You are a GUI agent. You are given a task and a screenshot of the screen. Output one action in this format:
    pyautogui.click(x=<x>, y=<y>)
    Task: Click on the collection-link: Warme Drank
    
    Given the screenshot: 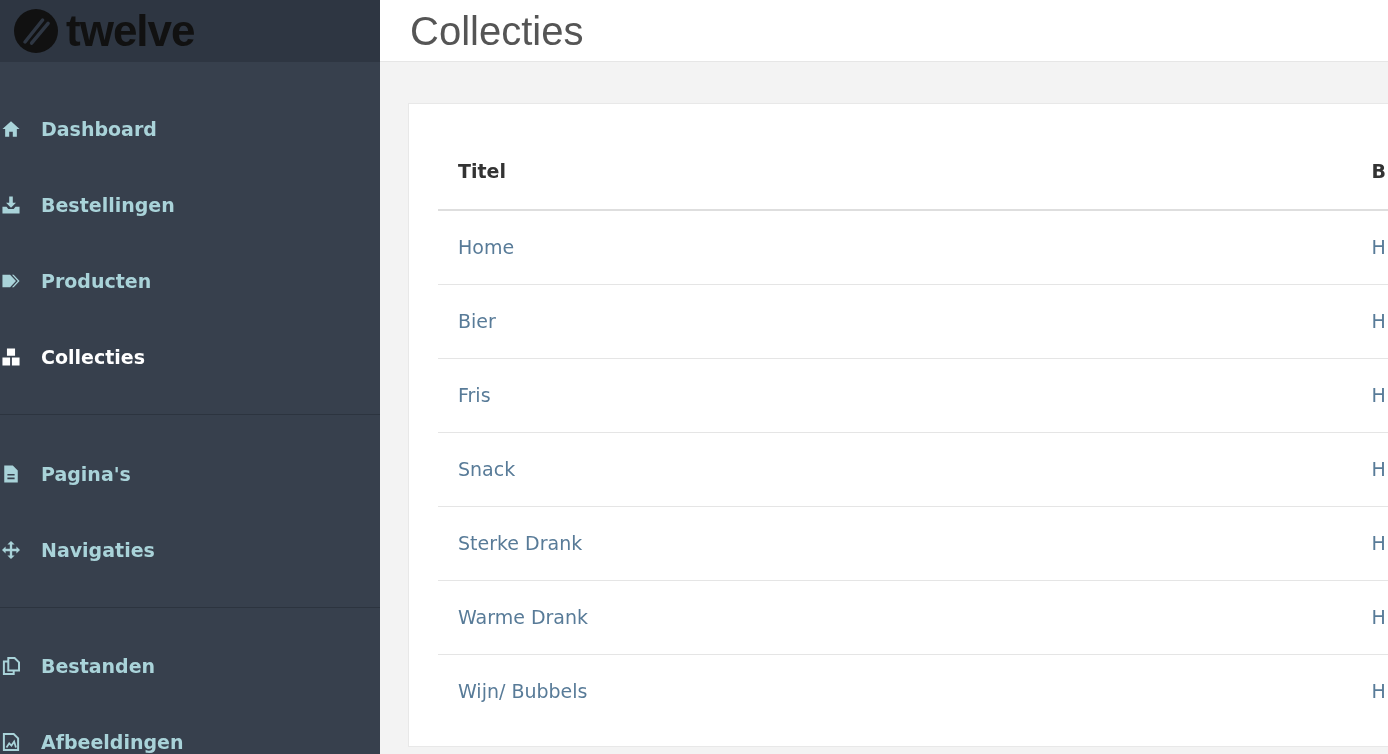 What is the action you would take?
    pyautogui.click(x=523, y=617)
    